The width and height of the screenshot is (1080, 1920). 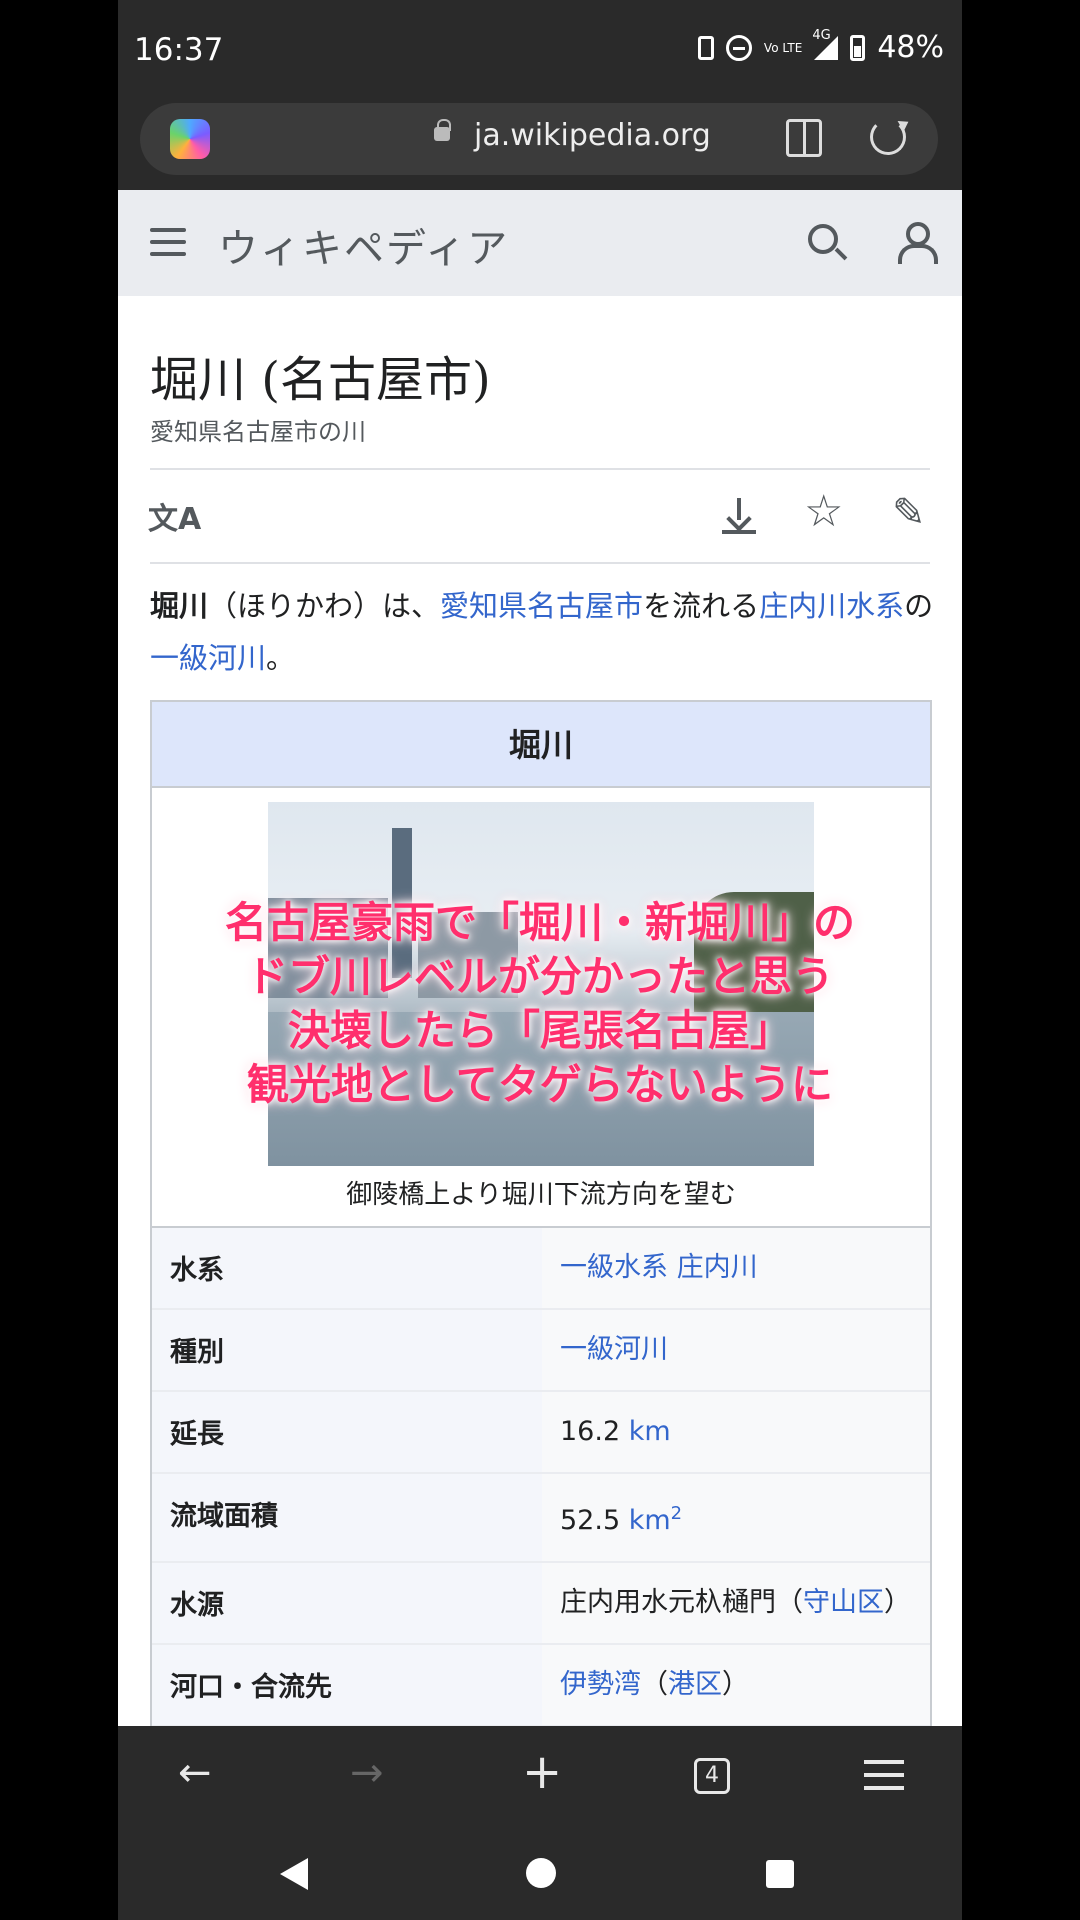 What do you see at coordinates (347, 1517) in the screenshot?
I see `row-key: 流域面積` at bounding box center [347, 1517].